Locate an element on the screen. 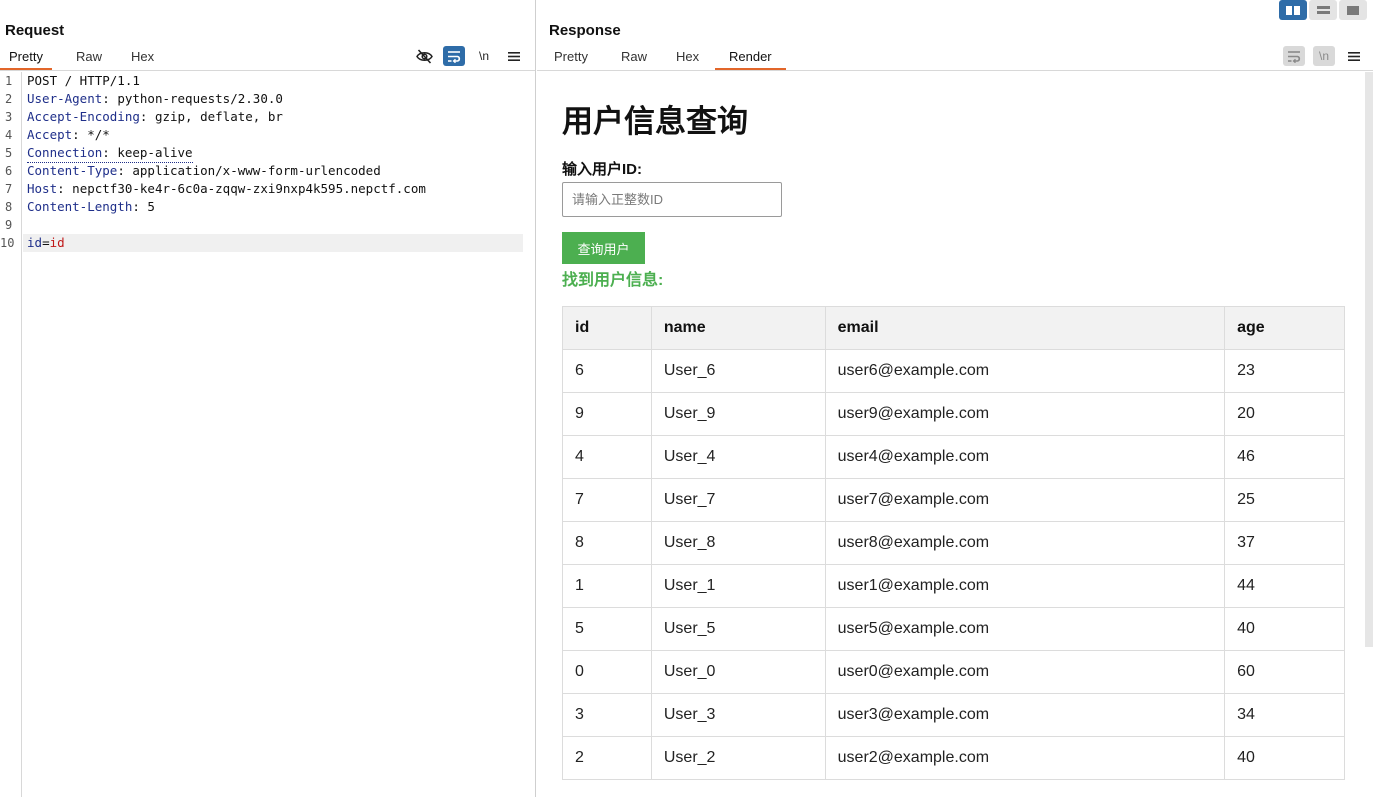 This screenshot has width=1373, height=797. cell-id: 1 is located at coordinates (607, 586).